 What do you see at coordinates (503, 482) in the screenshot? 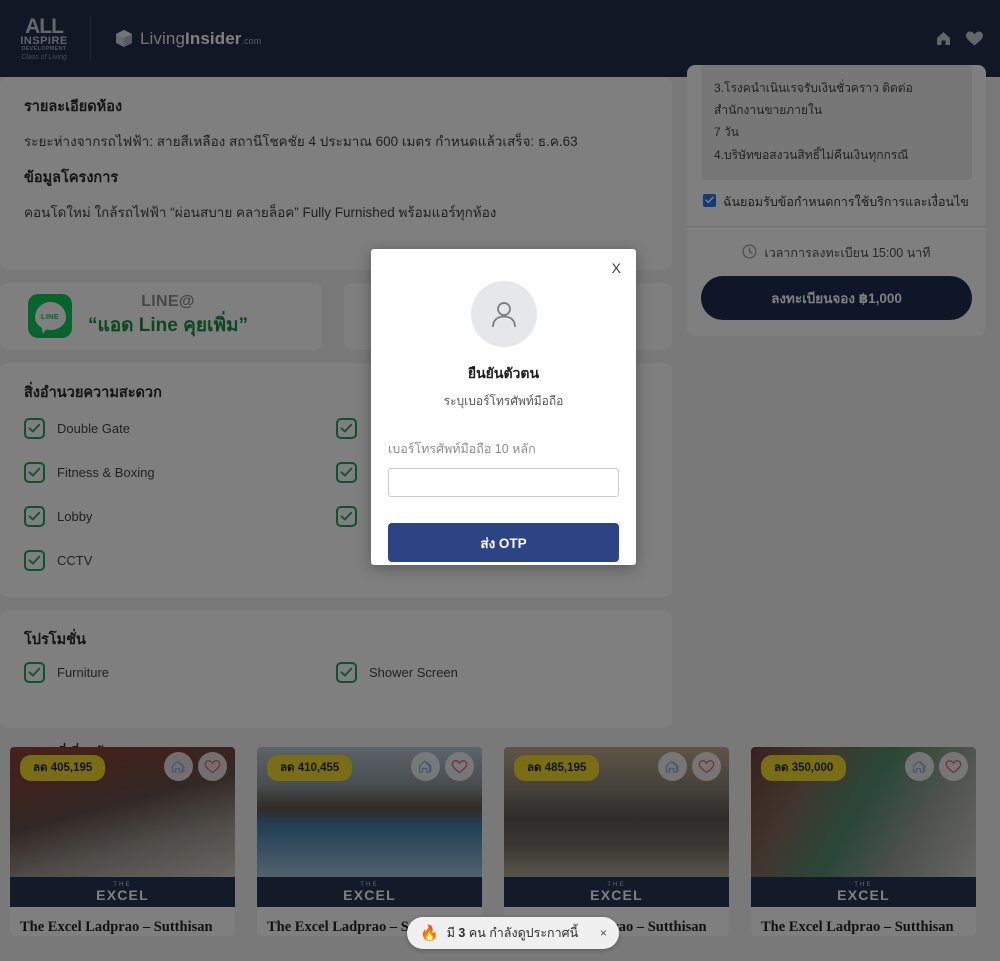
I see `phone-input` at bounding box center [503, 482].